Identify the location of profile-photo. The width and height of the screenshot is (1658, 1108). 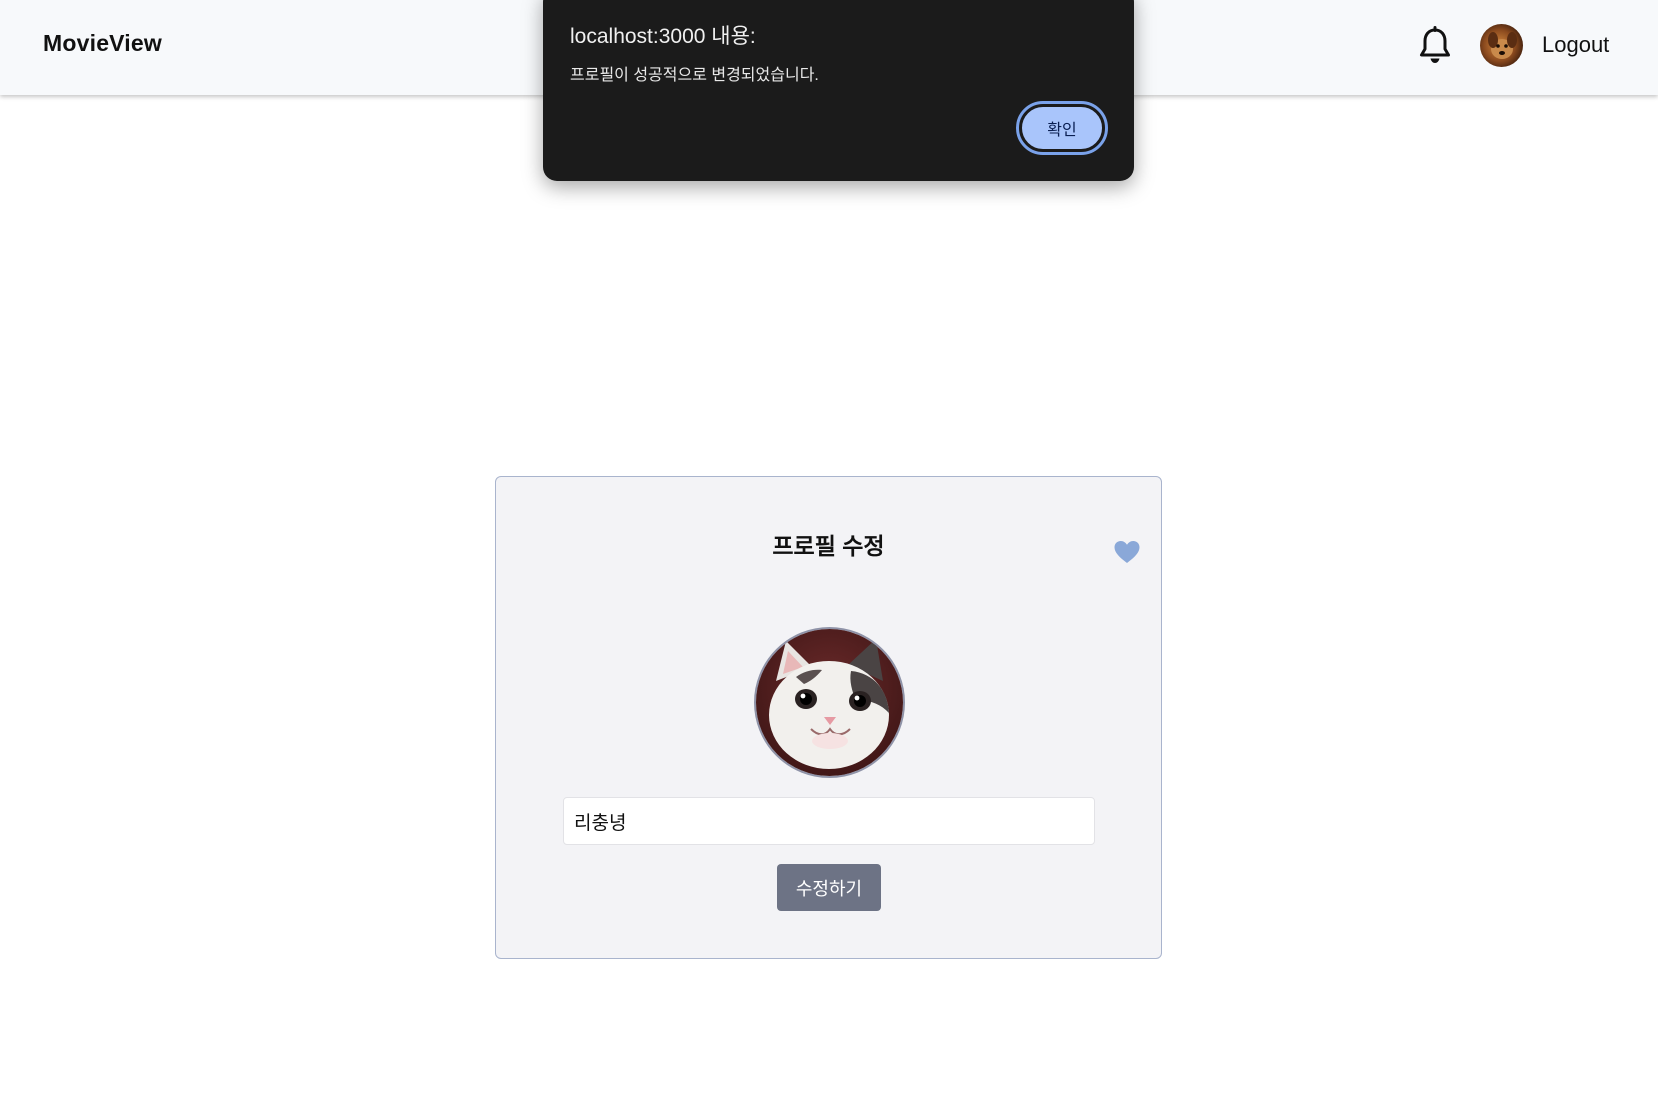
(829, 702).